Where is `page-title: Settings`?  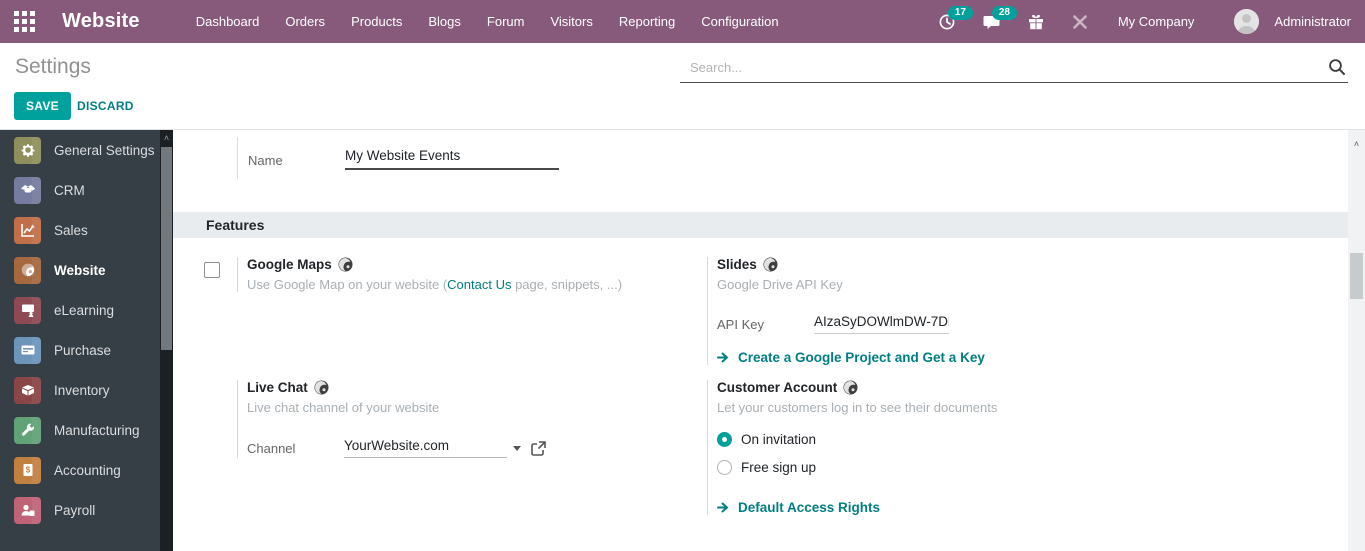 page-title: Settings is located at coordinates (53, 66).